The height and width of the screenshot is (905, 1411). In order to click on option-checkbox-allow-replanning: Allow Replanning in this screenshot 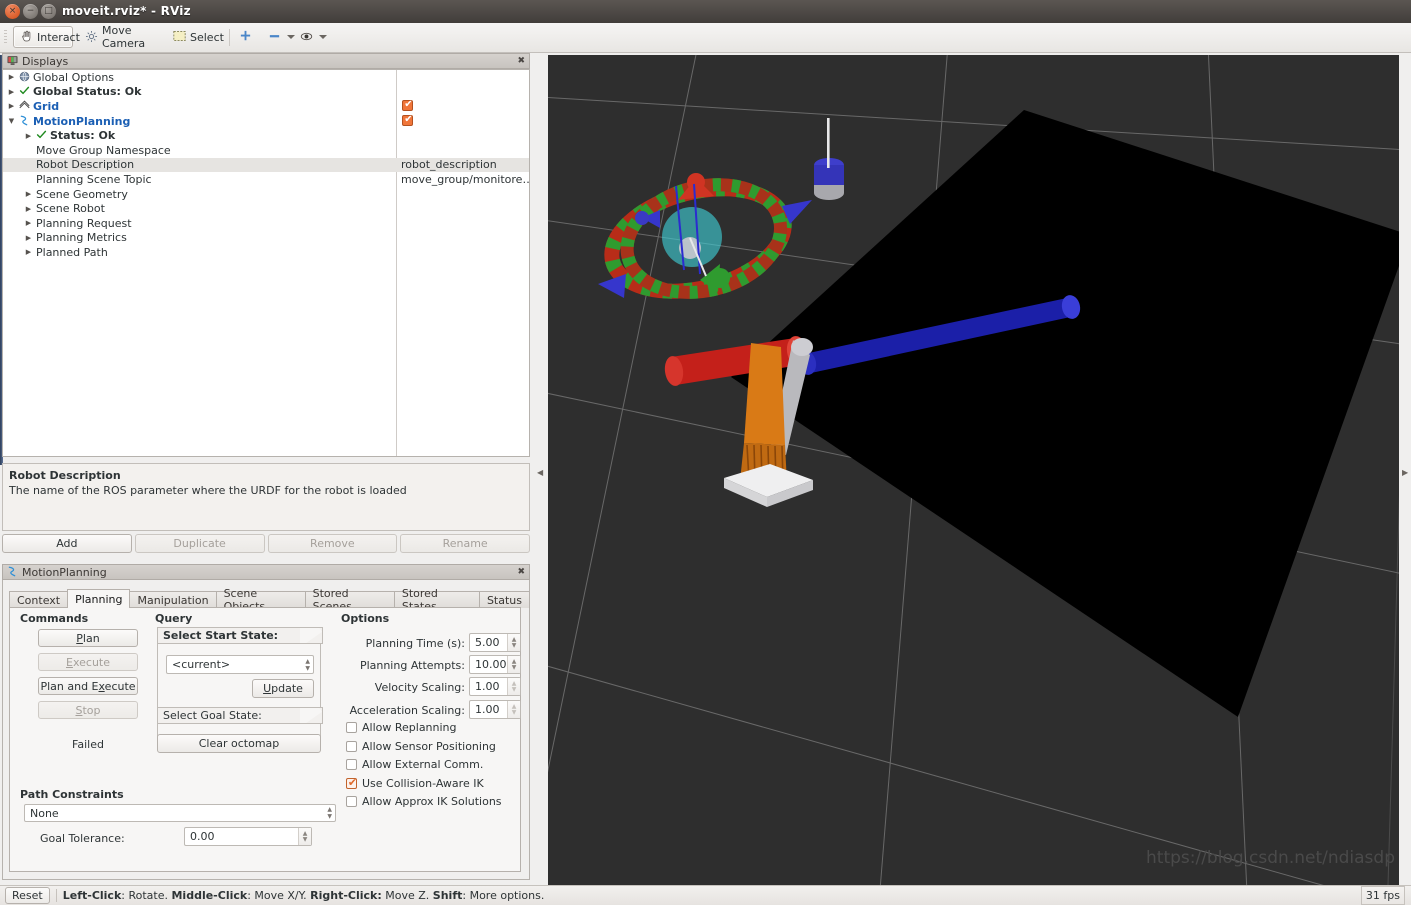, I will do `click(401, 727)`.